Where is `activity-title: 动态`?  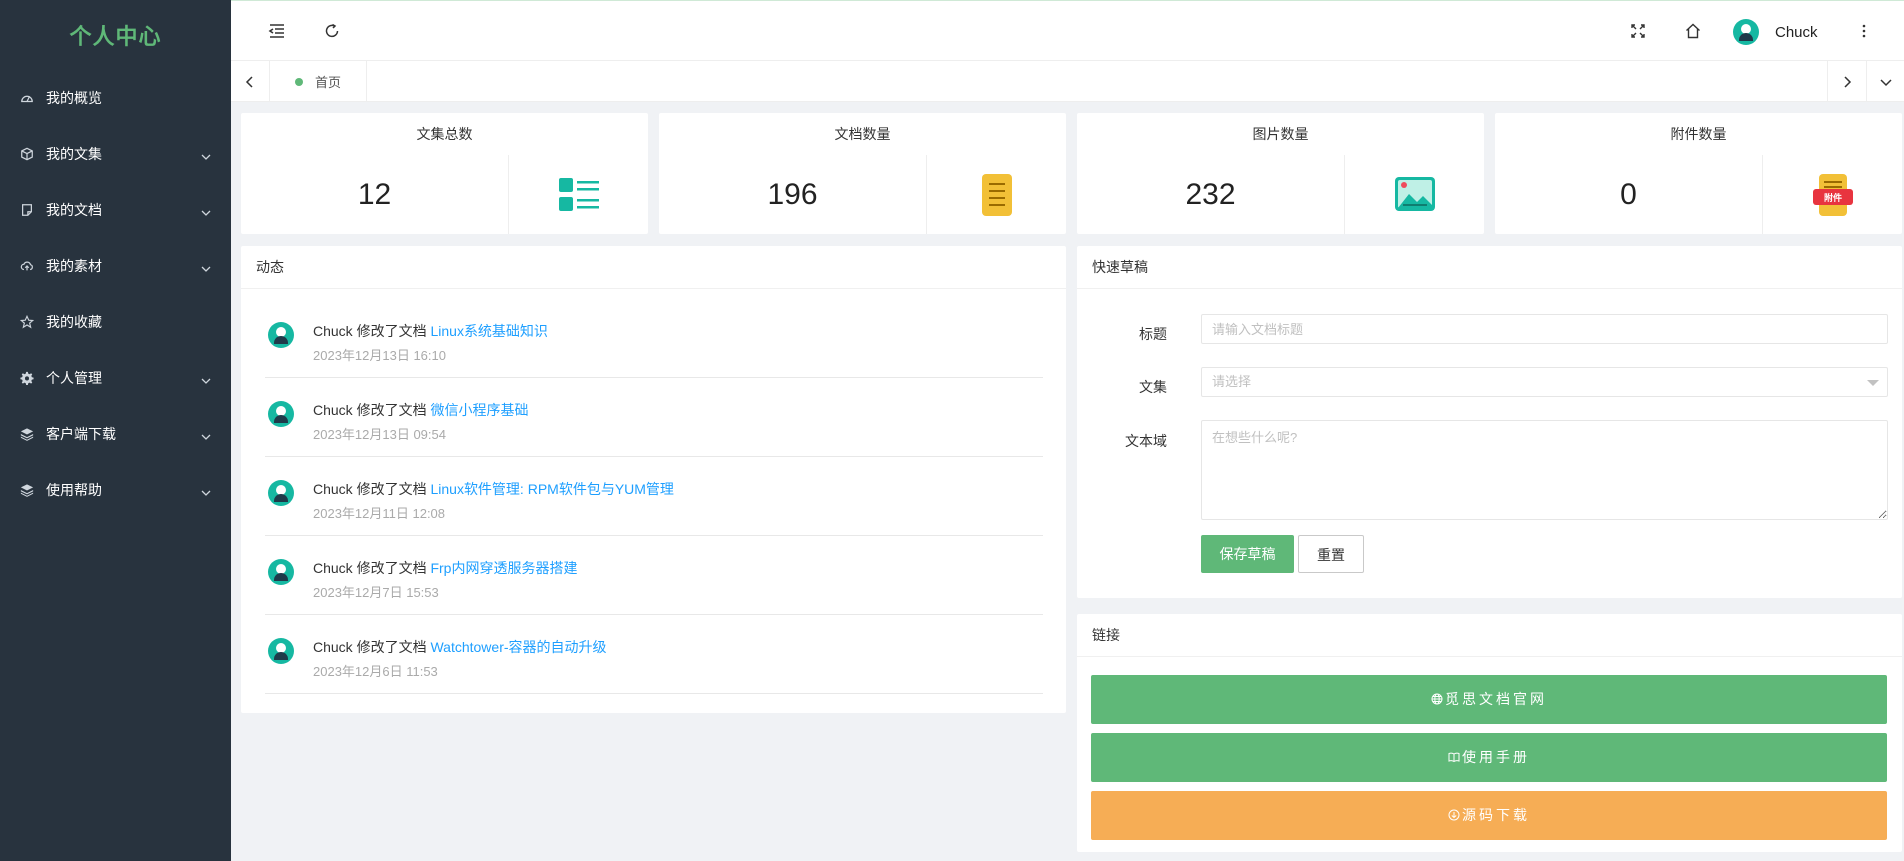
activity-title: 动态 is located at coordinates (653, 267).